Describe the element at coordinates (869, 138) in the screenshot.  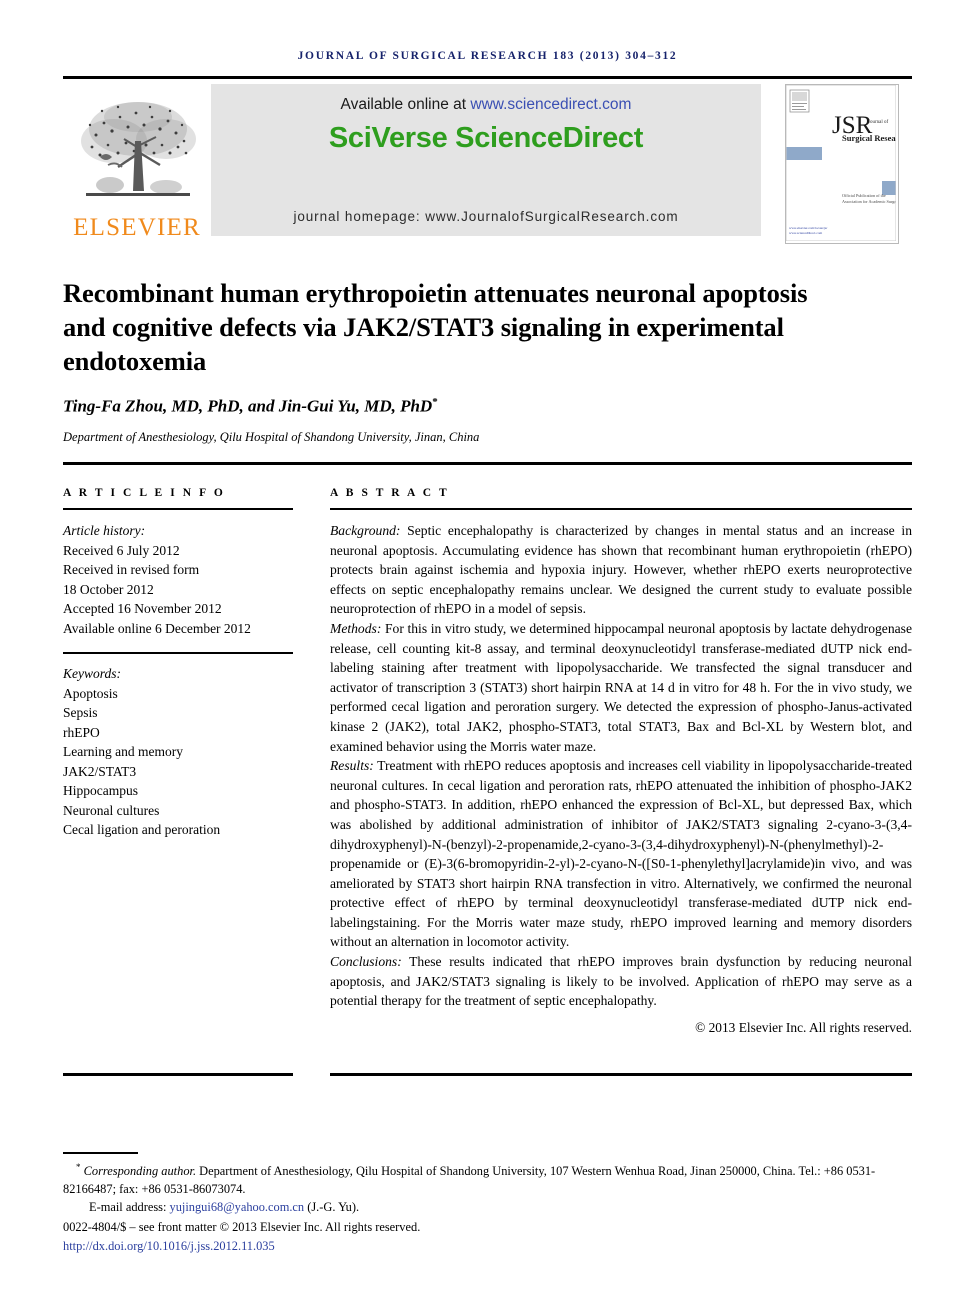
I see `svg-text: Surgical Research` at that location.